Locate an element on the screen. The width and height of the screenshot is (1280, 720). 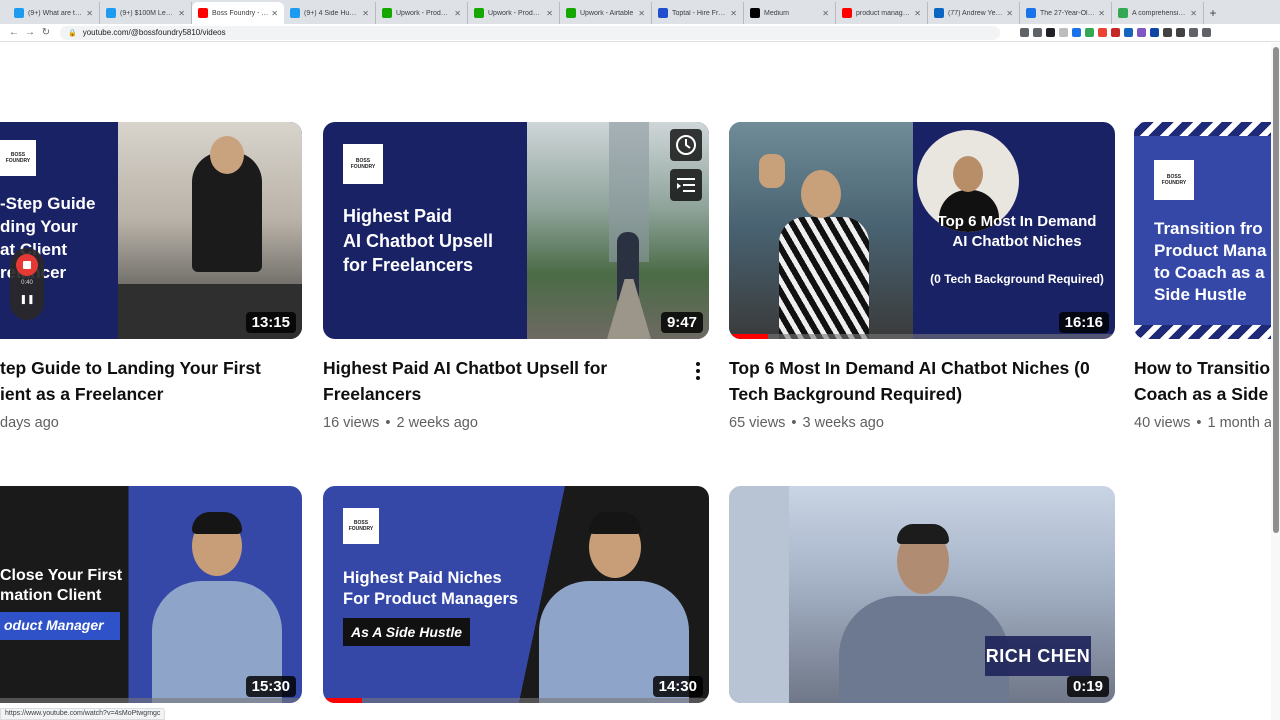
screen-recorder-widget: 0:40 ❚❚ is located at coordinates (27, 284).